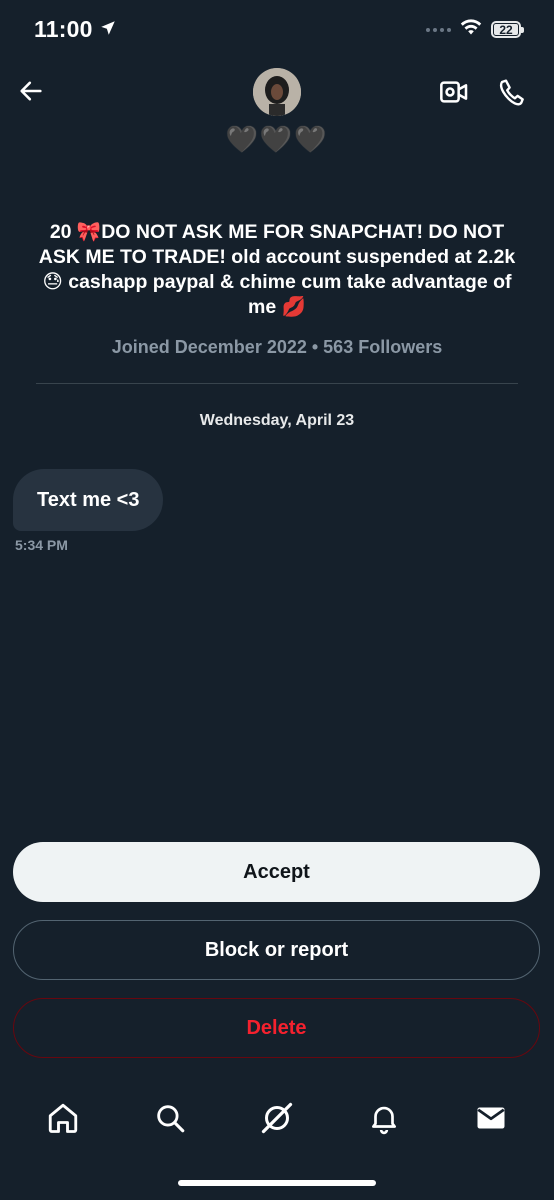 The width and height of the screenshot is (554, 1200). What do you see at coordinates (108, 29) in the screenshot?
I see `location-arrow-icon` at bounding box center [108, 29].